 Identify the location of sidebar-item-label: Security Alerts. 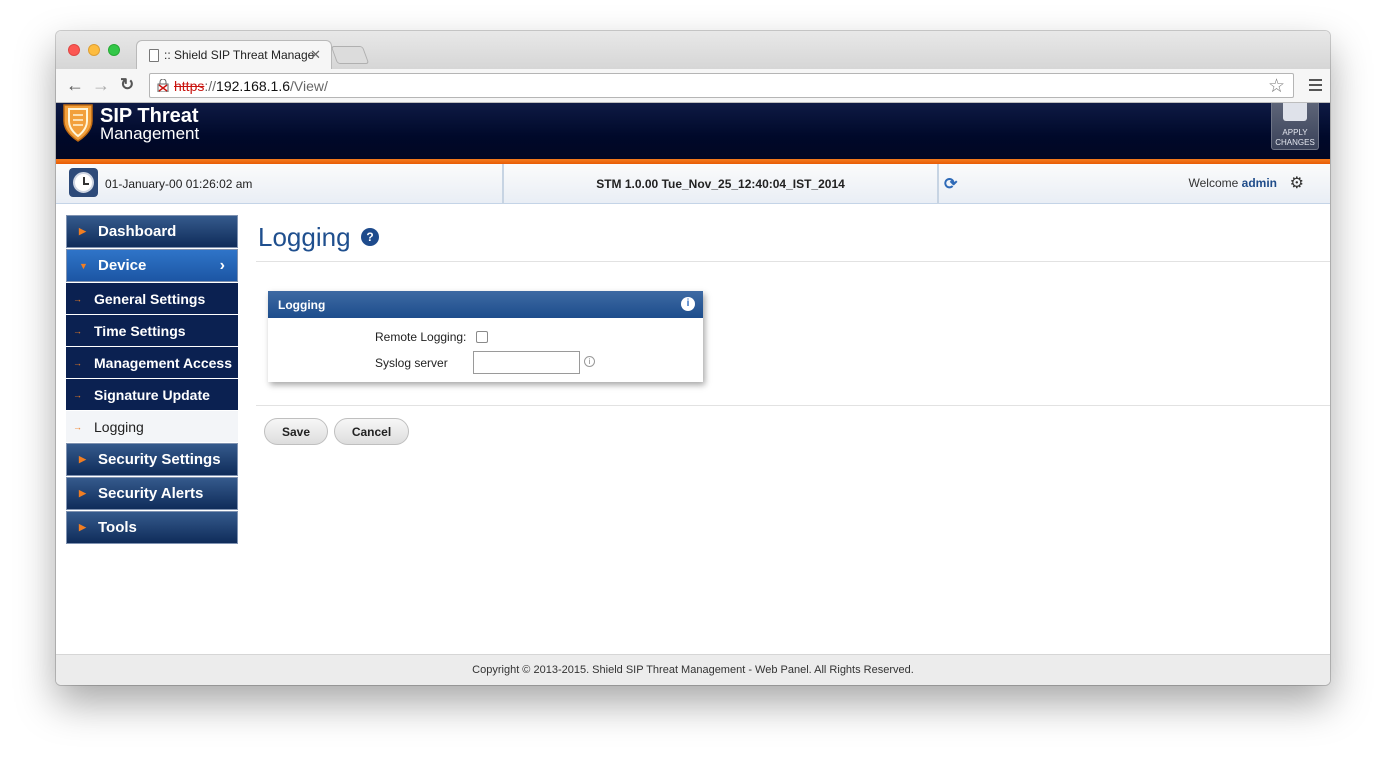
(151, 493).